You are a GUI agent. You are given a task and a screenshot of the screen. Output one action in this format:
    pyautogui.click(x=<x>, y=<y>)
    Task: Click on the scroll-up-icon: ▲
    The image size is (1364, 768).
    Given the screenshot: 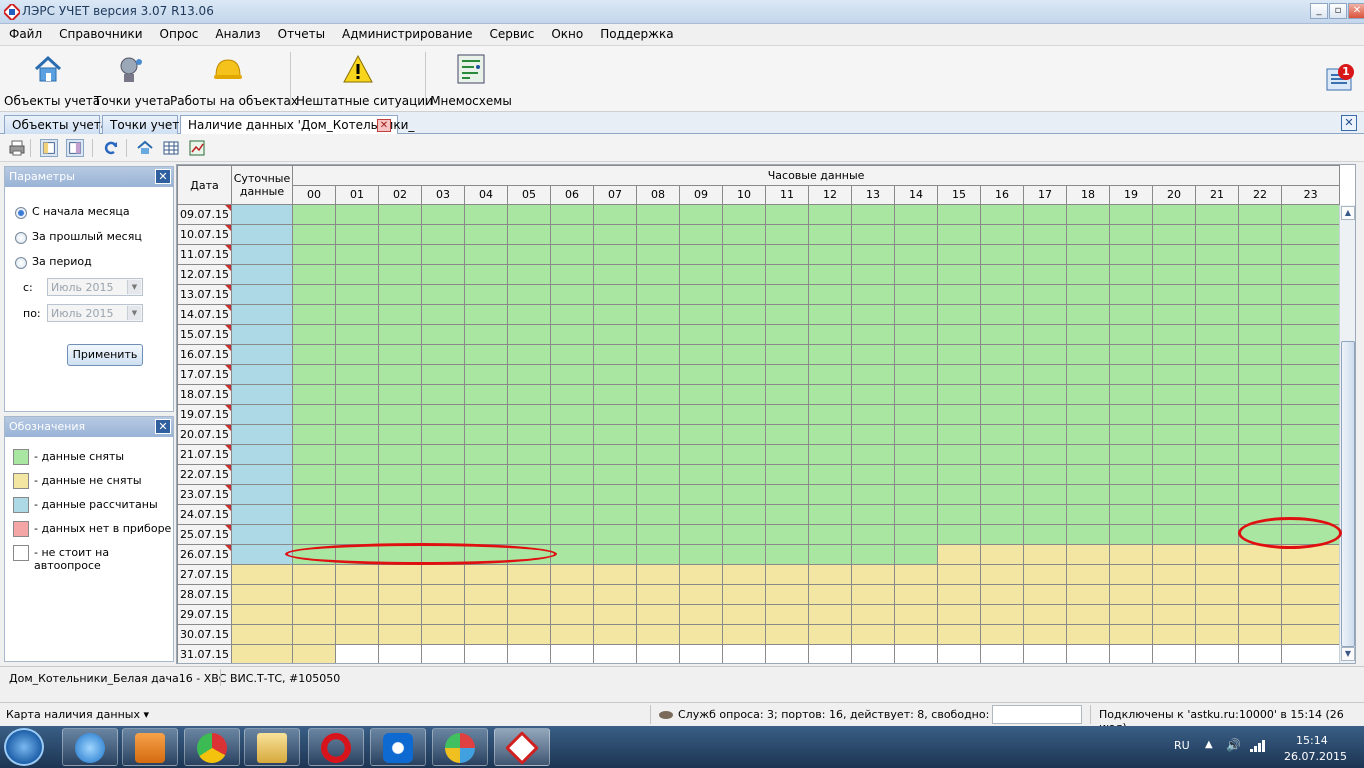 What is the action you would take?
    pyautogui.click(x=1348, y=213)
    